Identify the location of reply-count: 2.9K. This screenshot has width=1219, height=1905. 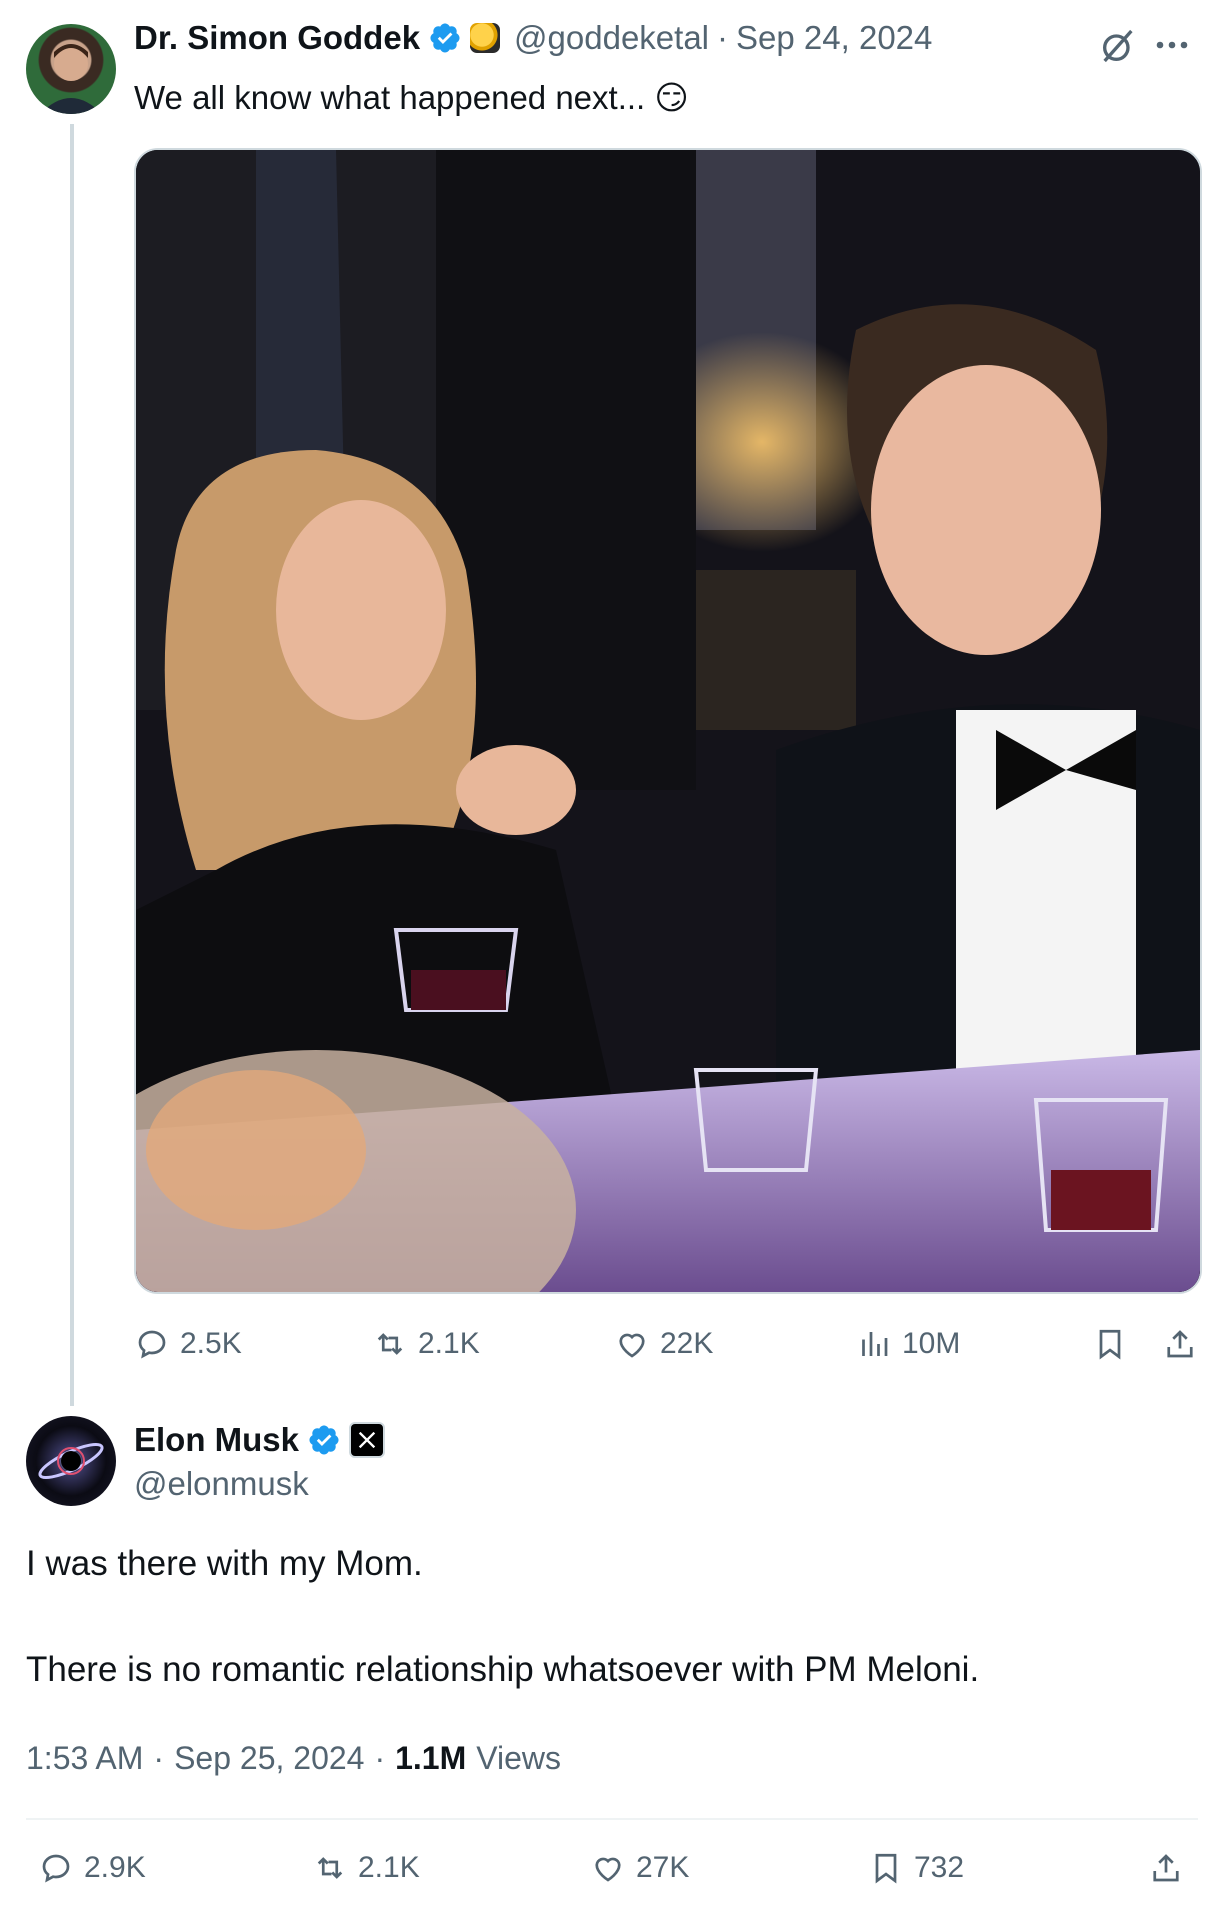
(115, 1867).